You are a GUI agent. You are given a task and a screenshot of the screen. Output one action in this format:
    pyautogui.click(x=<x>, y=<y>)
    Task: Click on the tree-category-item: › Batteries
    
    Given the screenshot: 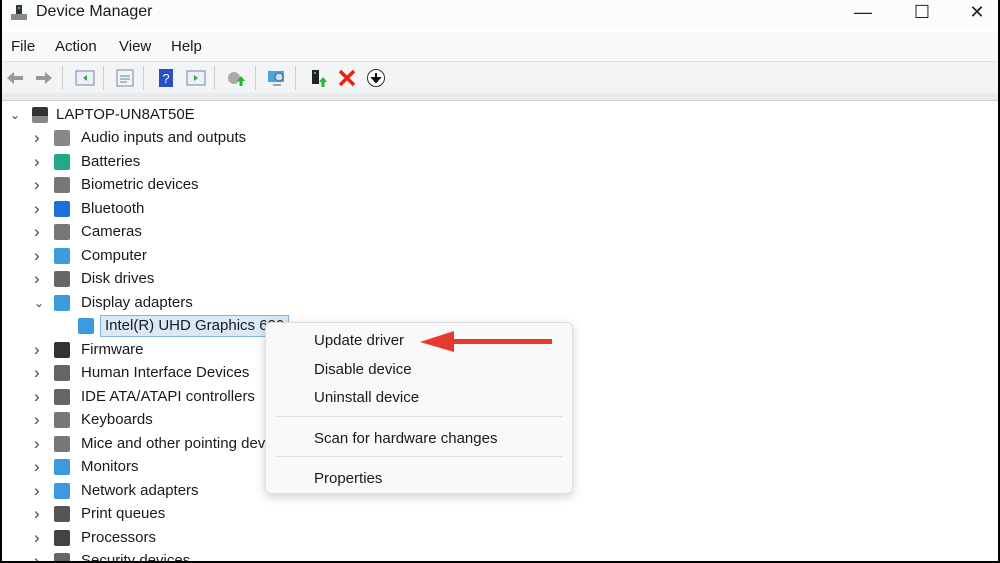 What is the action you would take?
    pyautogui.click(x=152, y=162)
    